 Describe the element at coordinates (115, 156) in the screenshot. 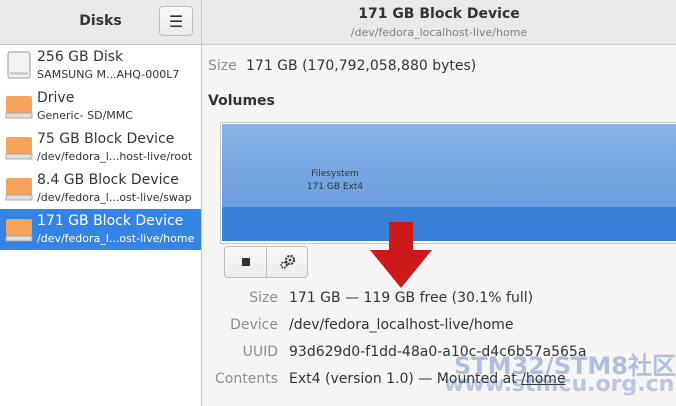

I see `disk-path: /dev/fedora_l...host-live/root` at that location.